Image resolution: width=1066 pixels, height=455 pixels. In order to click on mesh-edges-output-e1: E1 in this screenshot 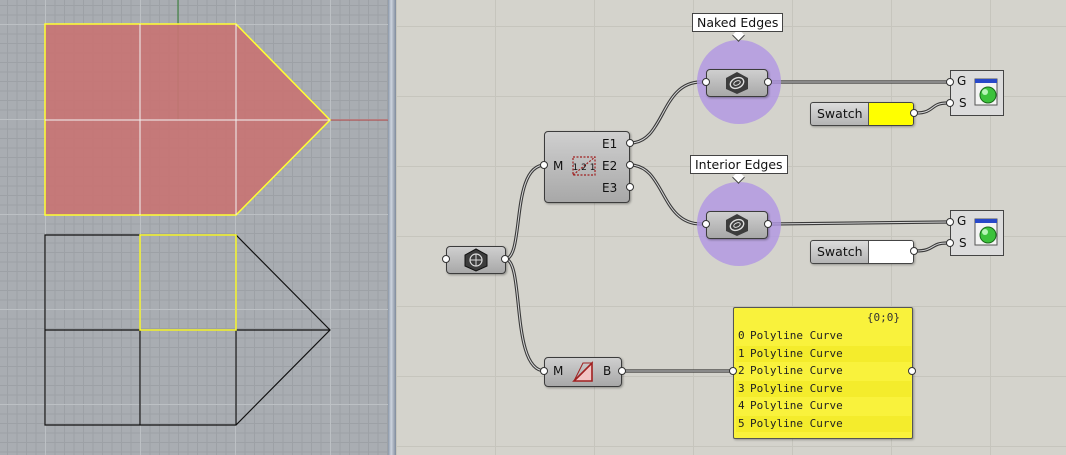, I will do `click(610, 144)`.